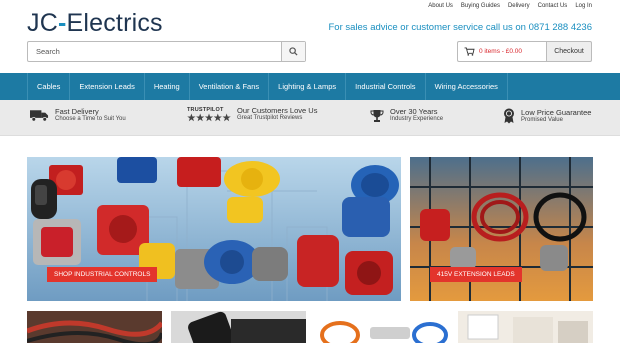 The height and width of the screenshot is (343, 620). I want to click on search-box, so click(166, 51).